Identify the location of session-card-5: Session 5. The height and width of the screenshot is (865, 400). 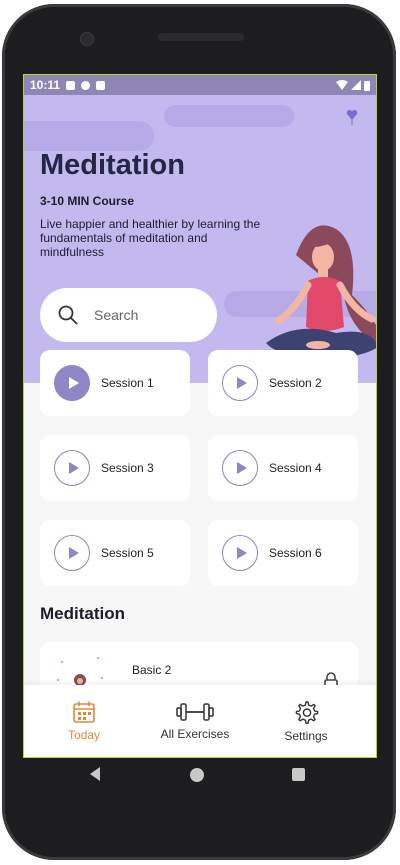
(115, 553).